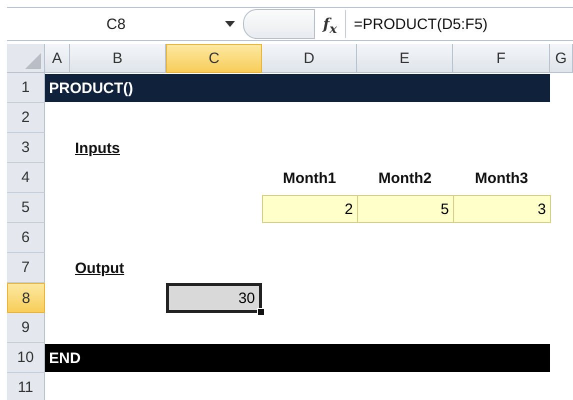 The height and width of the screenshot is (400, 573). Describe the element at coordinates (118, 58) in the screenshot. I see `column-header: B` at that location.